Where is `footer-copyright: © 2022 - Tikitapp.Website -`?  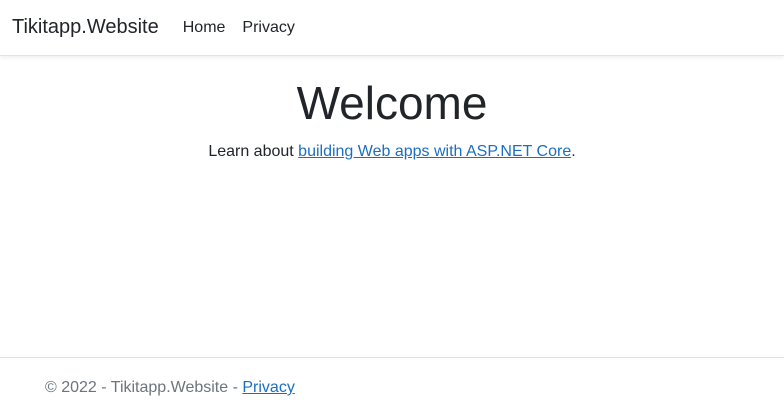 footer-copyright: © 2022 - Tikitapp.Website - is located at coordinates (144, 387).